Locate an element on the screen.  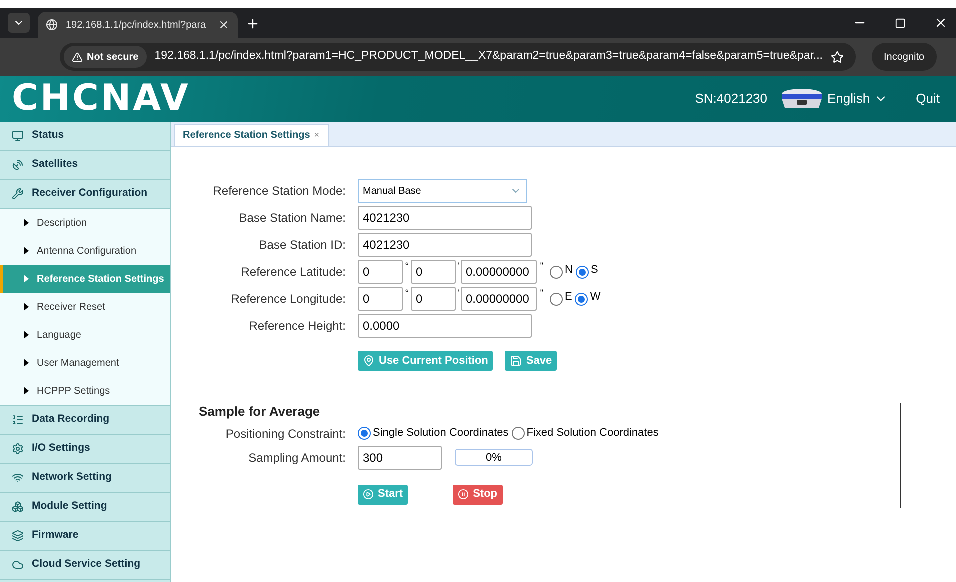
text-field: 300 is located at coordinates (400, 458).